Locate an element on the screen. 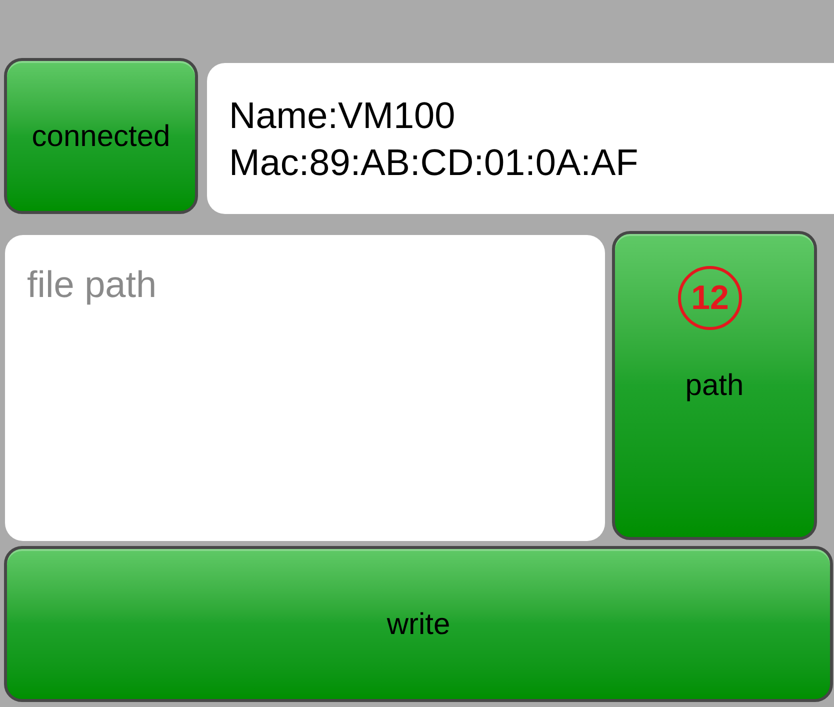 The image size is (834, 707). connected-button: connected is located at coordinates (101, 136).